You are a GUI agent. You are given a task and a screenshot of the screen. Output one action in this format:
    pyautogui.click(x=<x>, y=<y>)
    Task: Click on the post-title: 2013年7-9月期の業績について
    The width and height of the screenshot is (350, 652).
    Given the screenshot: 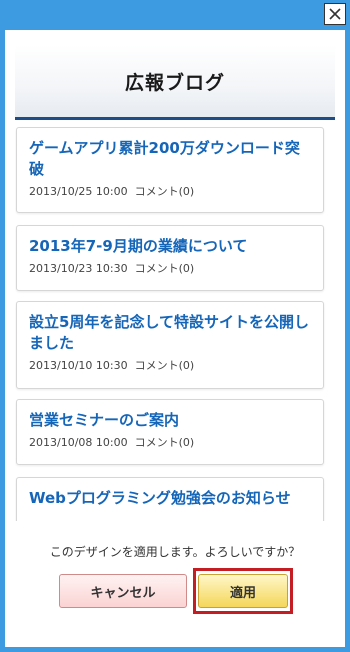 What is the action you would take?
    pyautogui.click(x=170, y=246)
    